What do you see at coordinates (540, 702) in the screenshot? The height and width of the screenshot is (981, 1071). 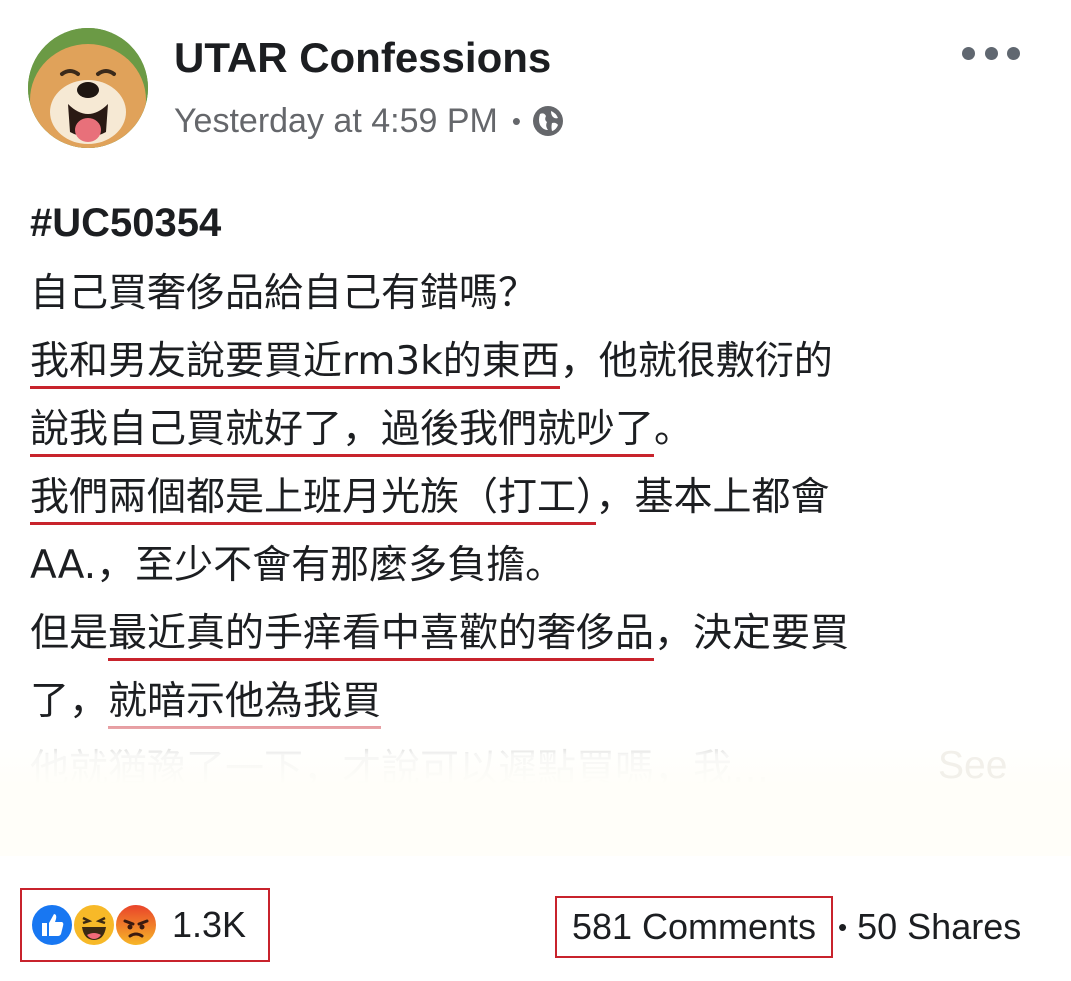 I see `post-text-line: 了，就暗示他為我買` at bounding box center [540, 702].